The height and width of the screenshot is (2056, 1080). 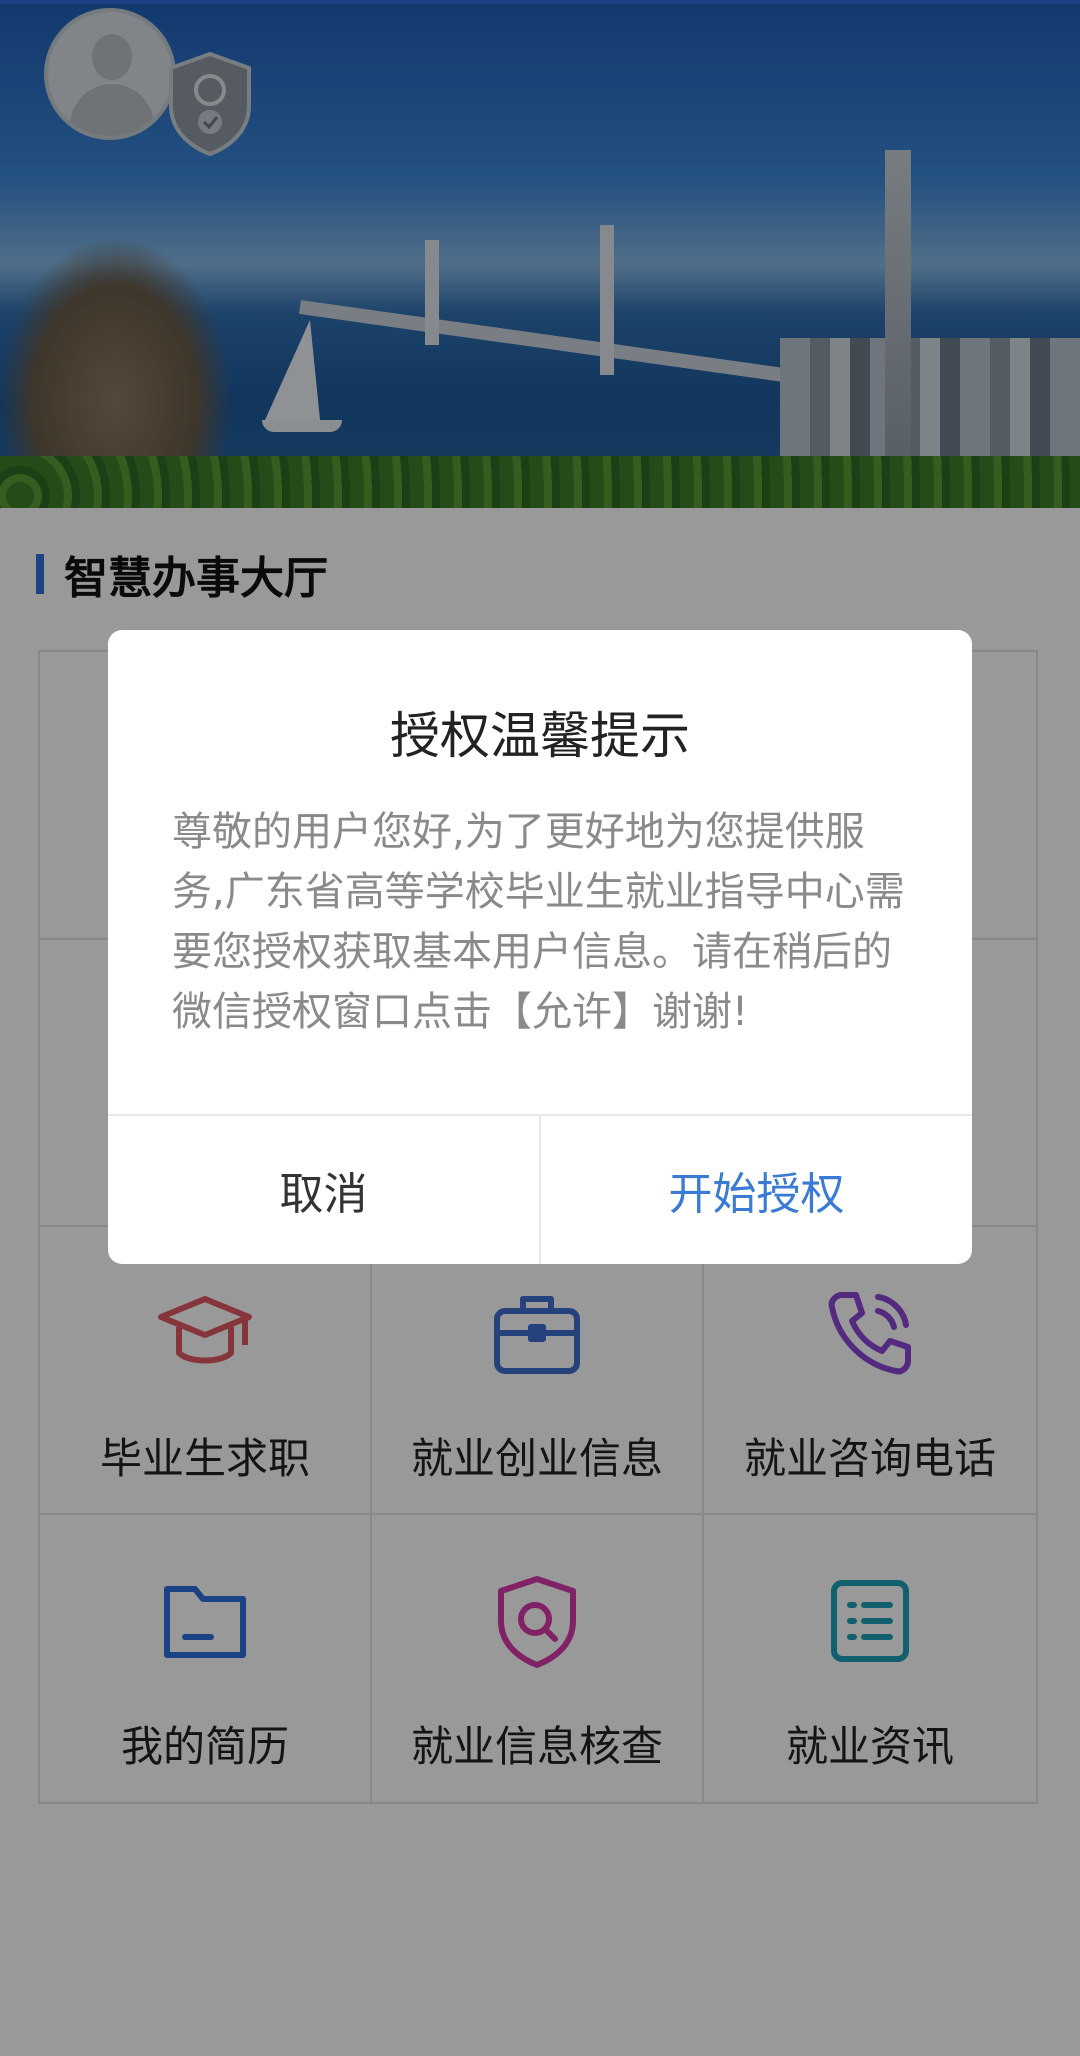 I want to click on start-authorization-button: 开始授权, so click(x=756, y=1190).